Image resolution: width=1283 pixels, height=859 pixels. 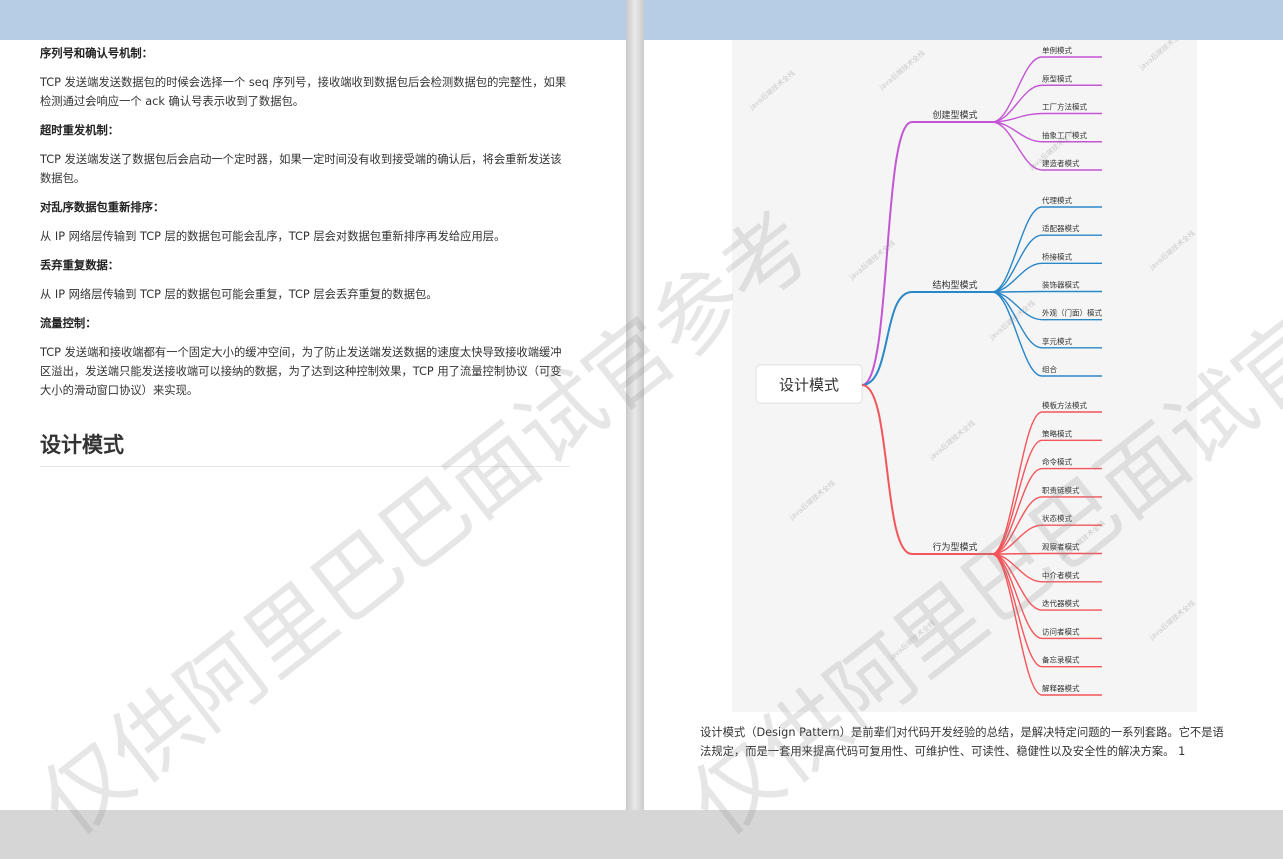 I want to click on mindmap-leaf-label: 状态模式, so click(x=1057, y=518).